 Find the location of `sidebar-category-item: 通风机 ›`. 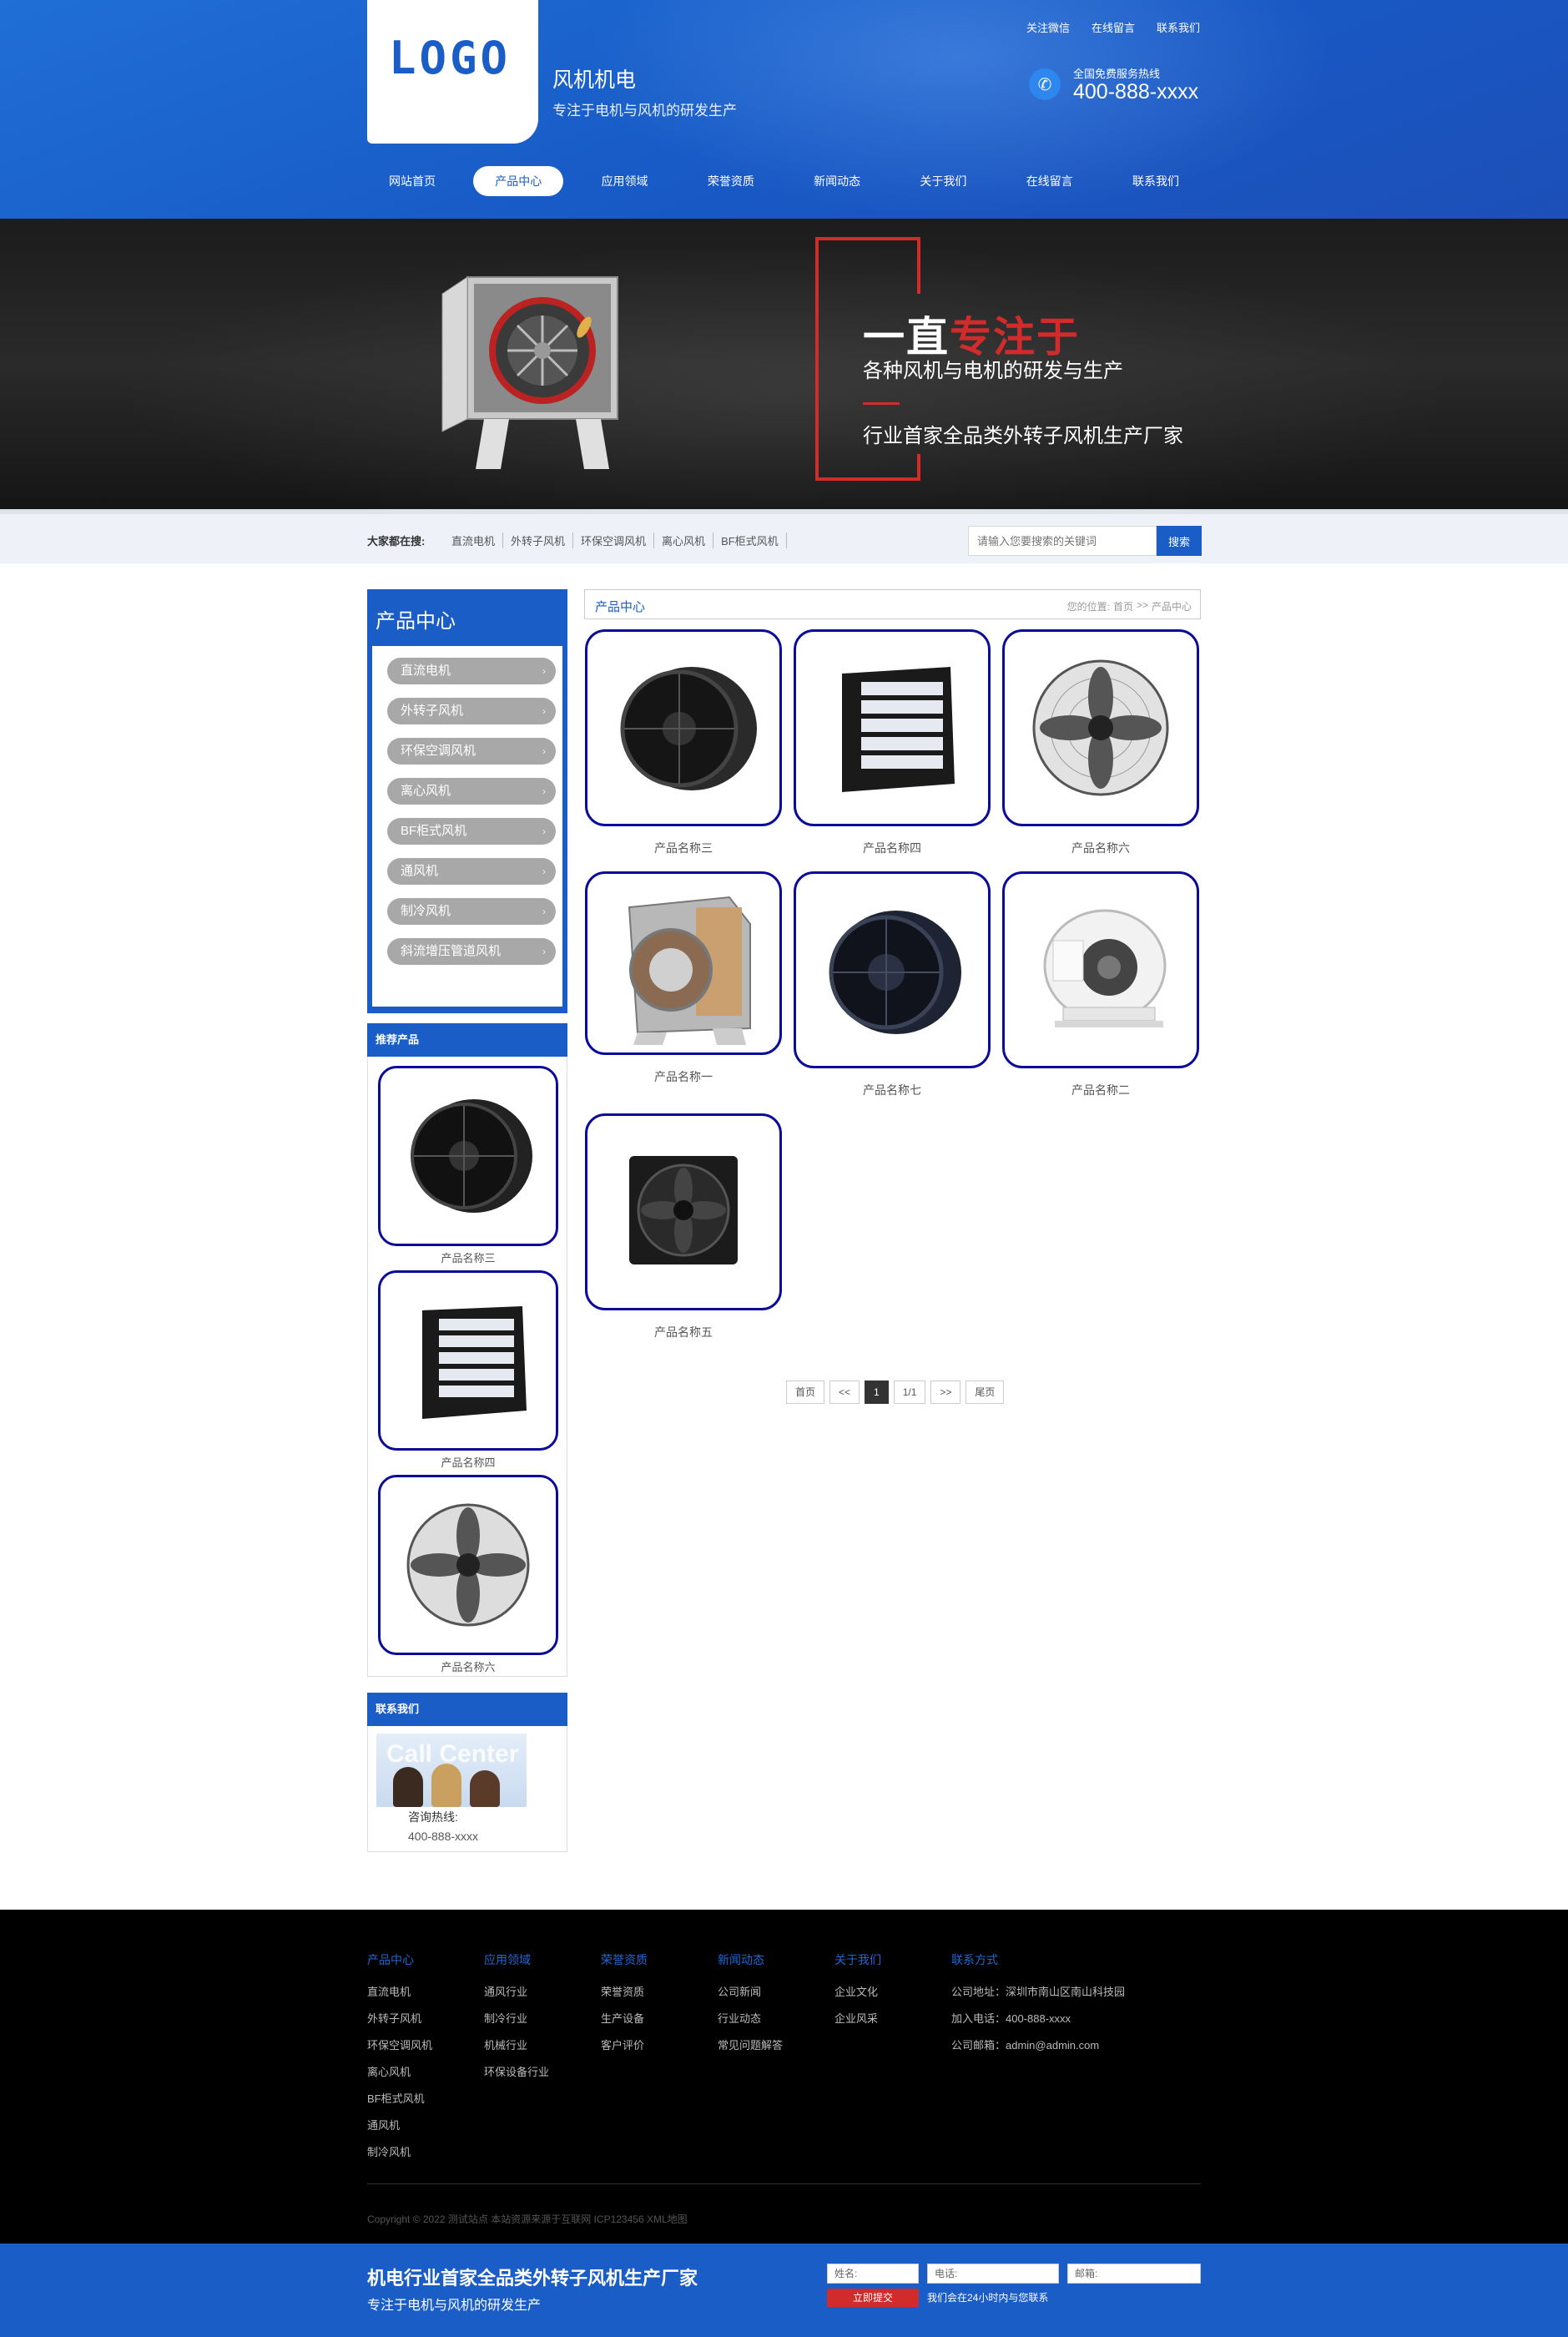

sidebar-category-item: 通风机 › is located at coordinates (471, 871).